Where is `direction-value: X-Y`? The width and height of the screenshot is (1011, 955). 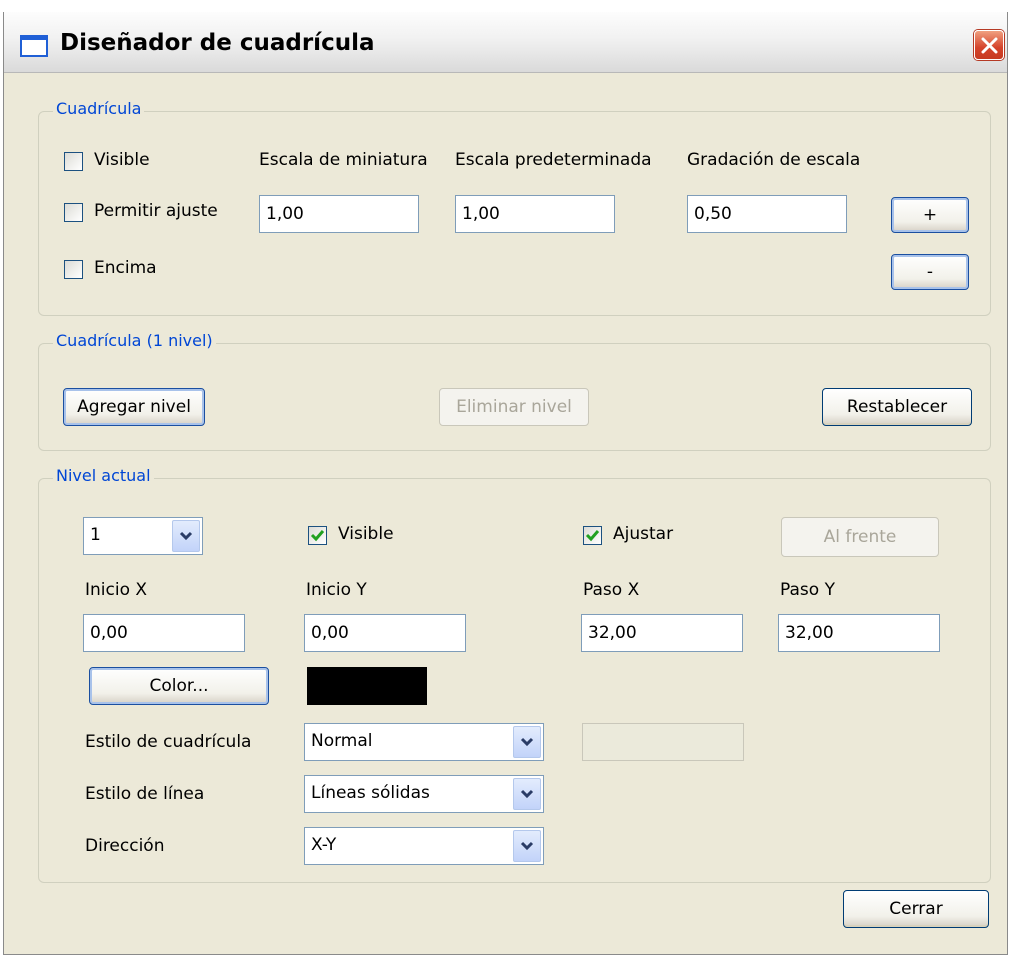 direction-value: X-Y is located at coordinates (324, 845).